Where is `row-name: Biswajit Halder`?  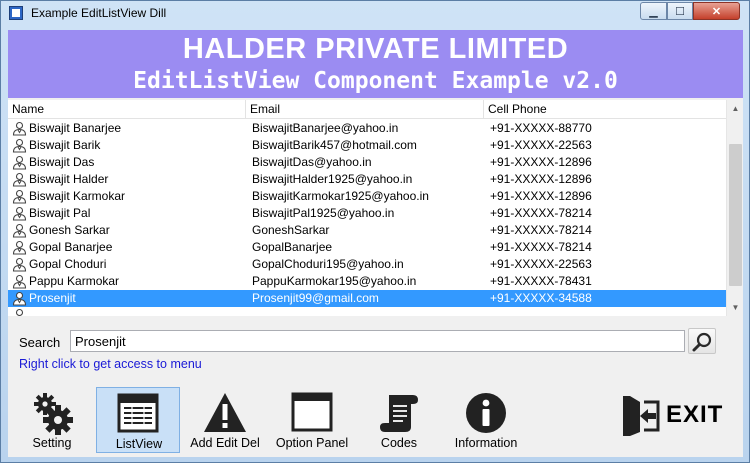 row-name: Biswajit Halder is located at coordinates (69, 179).